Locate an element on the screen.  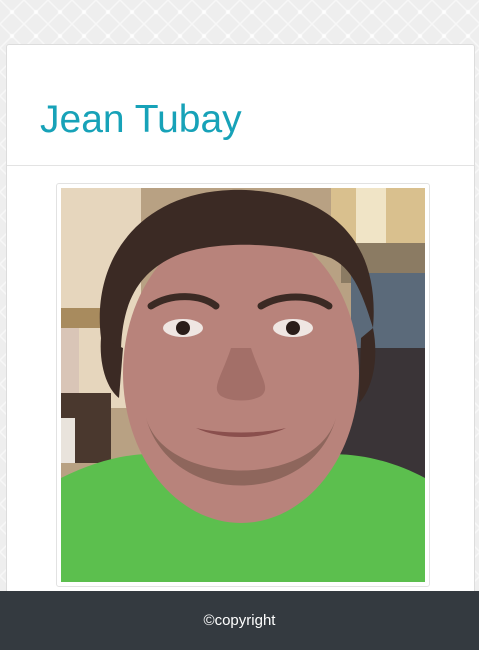
footer: ©copyright is located at coordinates (239, 620).